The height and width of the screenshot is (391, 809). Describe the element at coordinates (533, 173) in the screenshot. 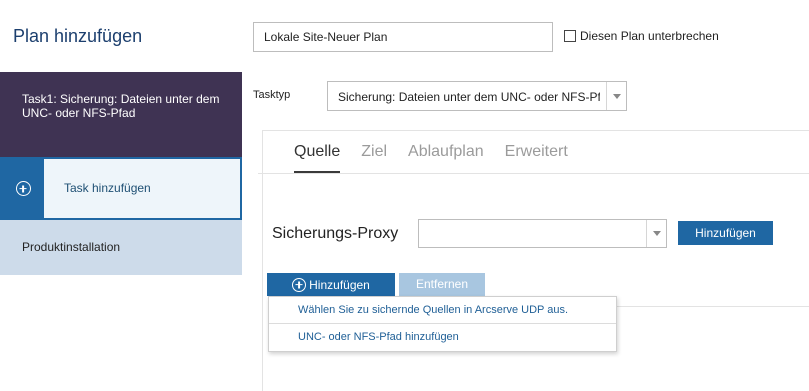

I see `tab-bar-underline` at that location.